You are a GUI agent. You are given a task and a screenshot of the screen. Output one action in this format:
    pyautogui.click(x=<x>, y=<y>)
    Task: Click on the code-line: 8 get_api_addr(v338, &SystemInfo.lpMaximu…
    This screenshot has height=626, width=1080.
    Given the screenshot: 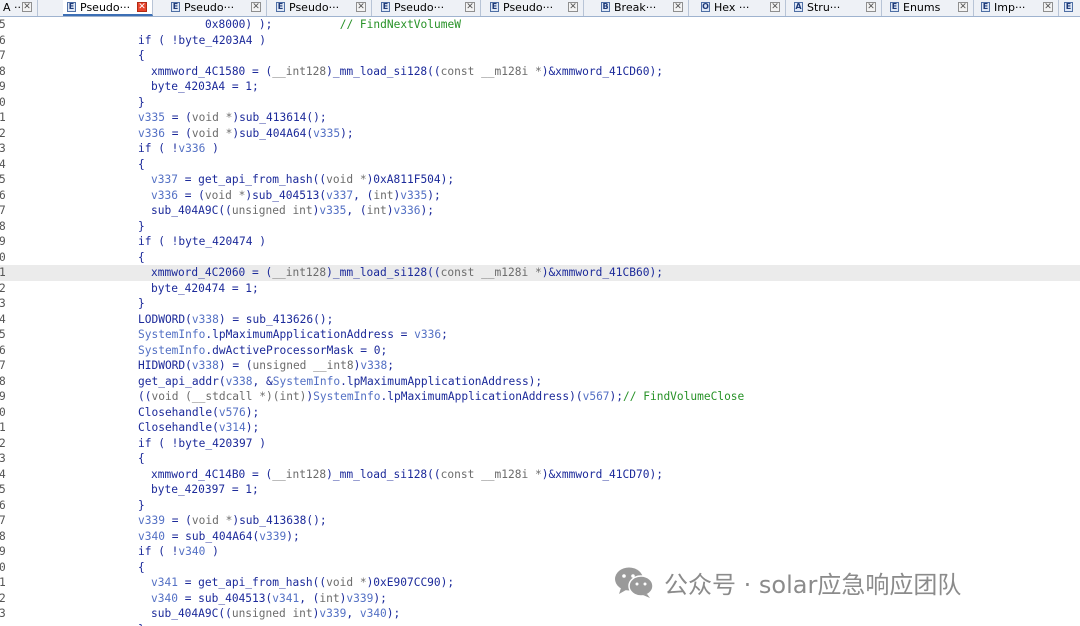 What is the action you would take?
    pyautogui.click(x=540, y=382)
    